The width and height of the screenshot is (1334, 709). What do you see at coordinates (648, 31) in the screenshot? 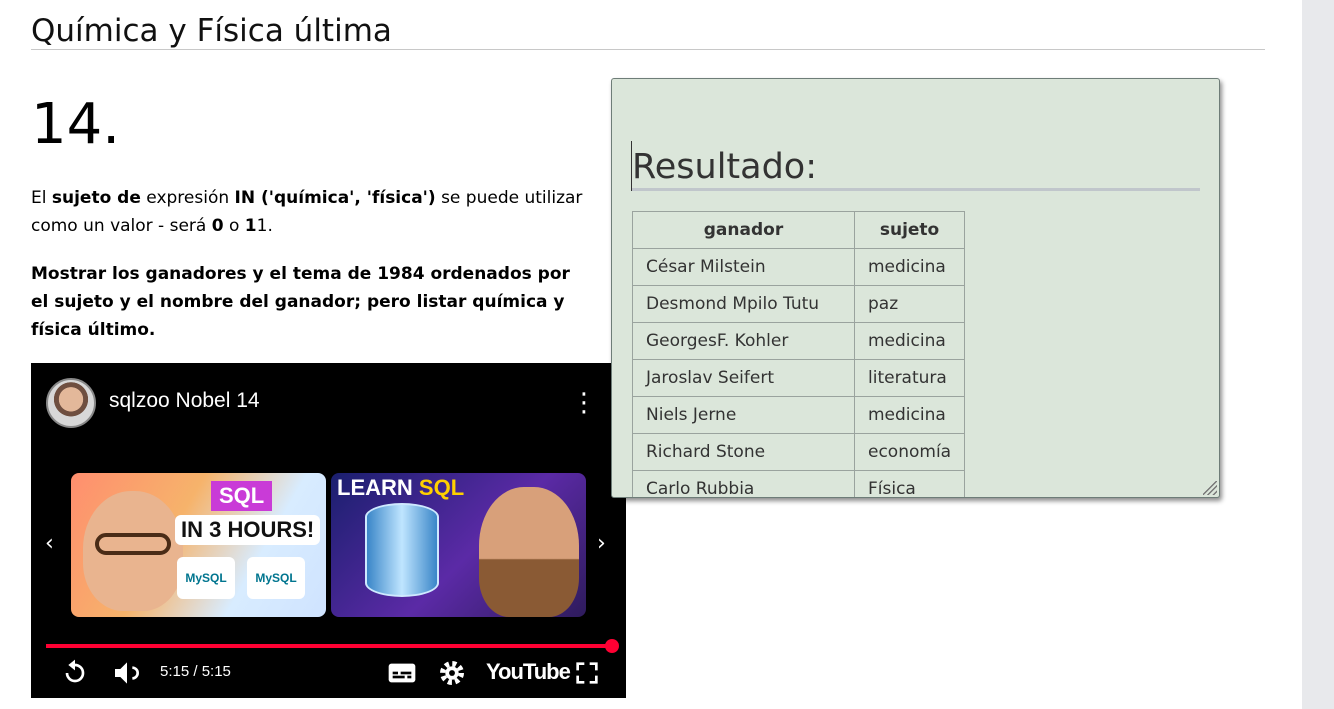
I see `section-title: Química y Física última` at bounding box center [648, 31].